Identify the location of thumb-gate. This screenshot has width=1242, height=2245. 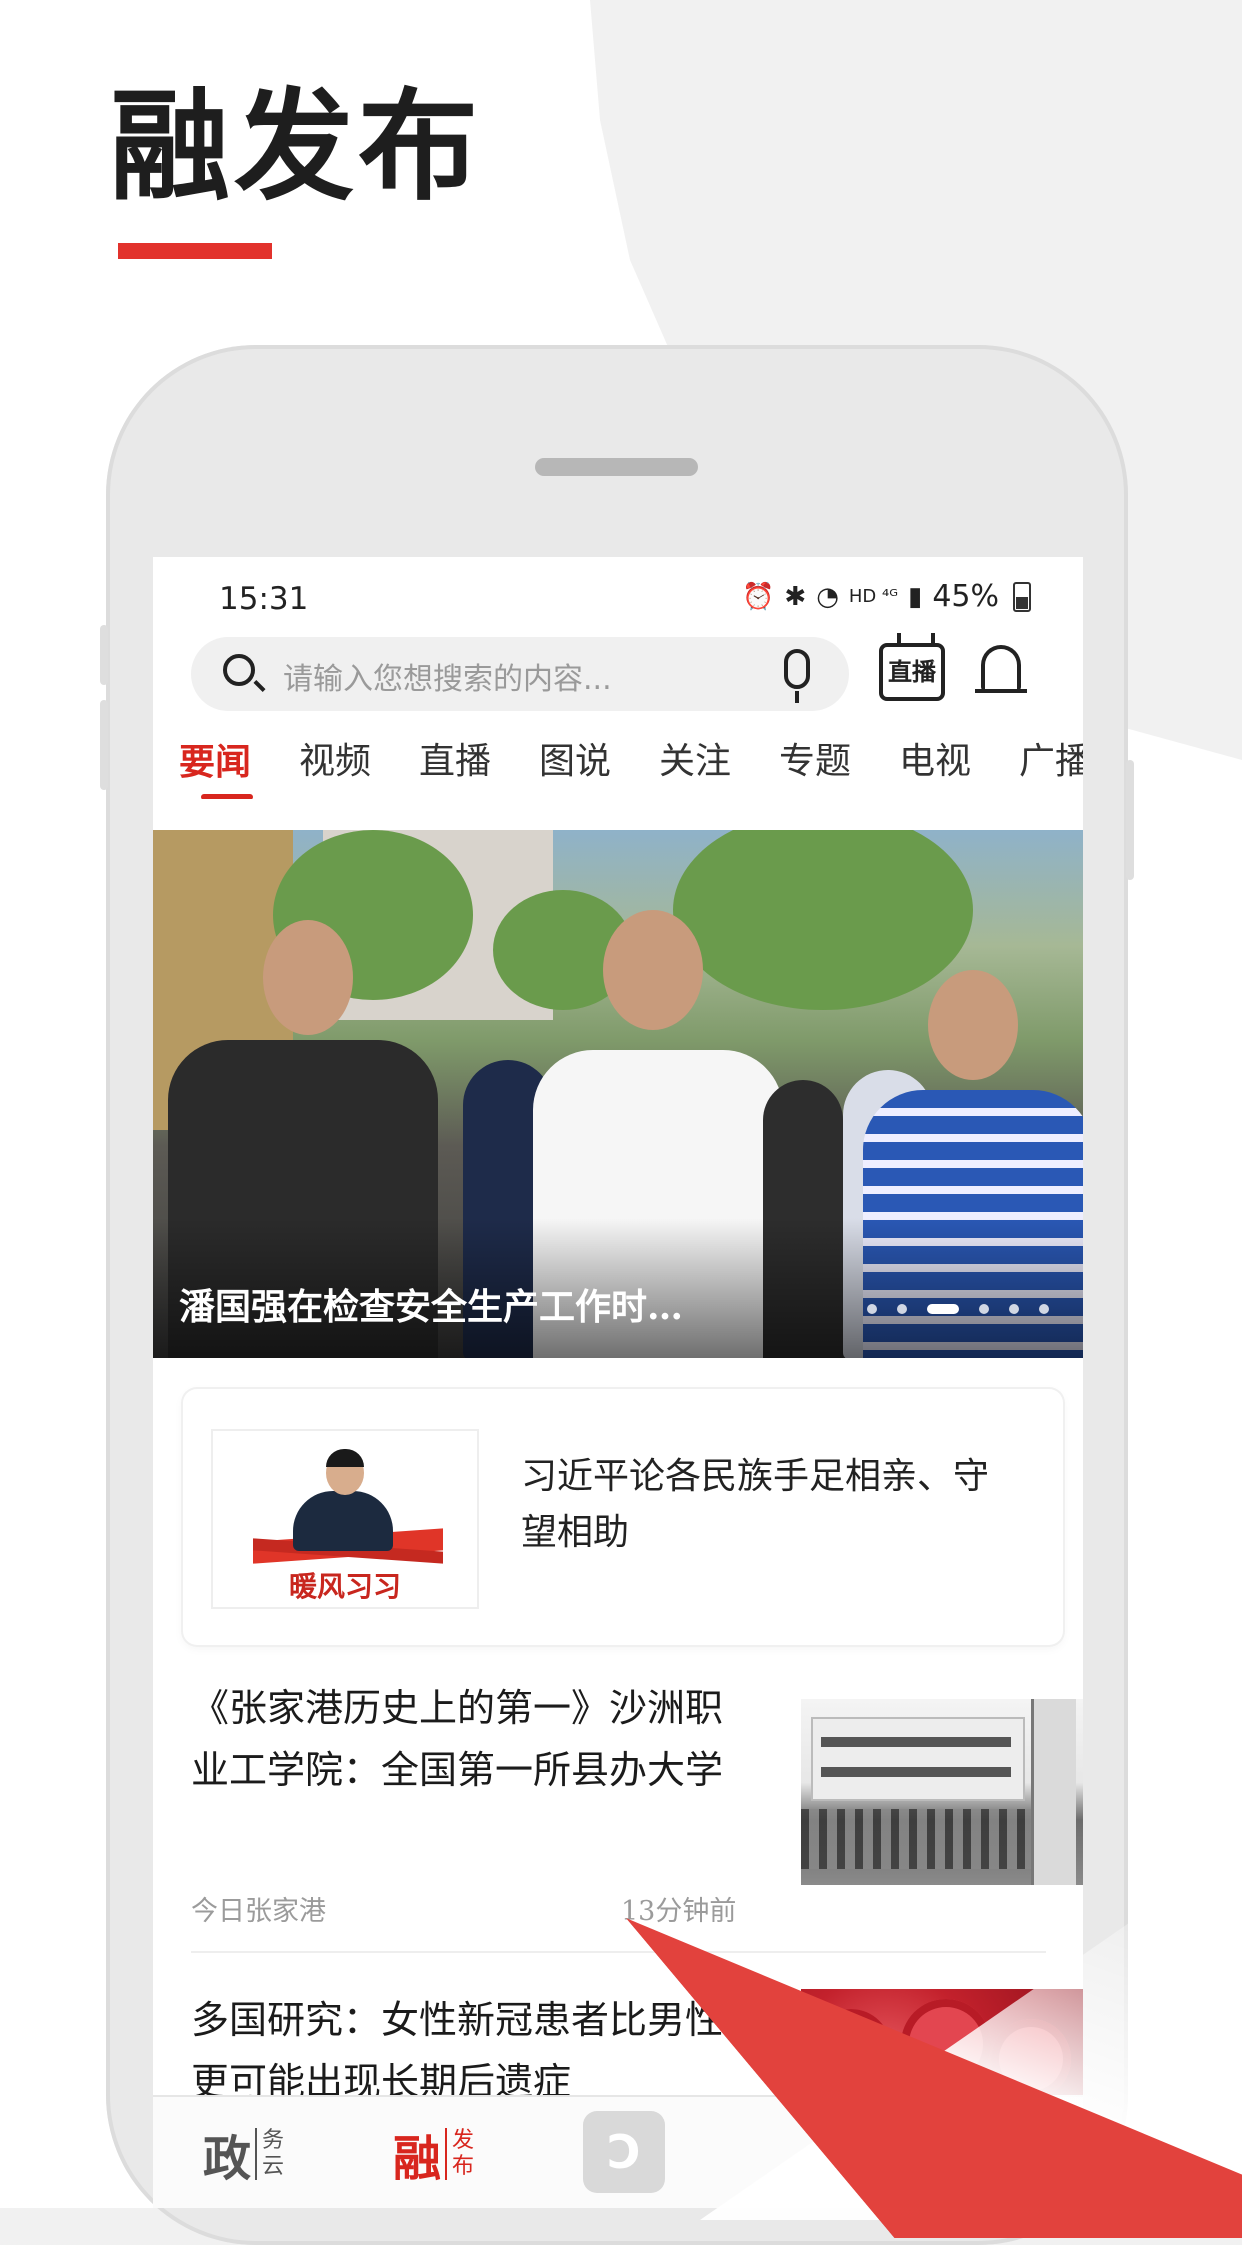
(1053, 1792).